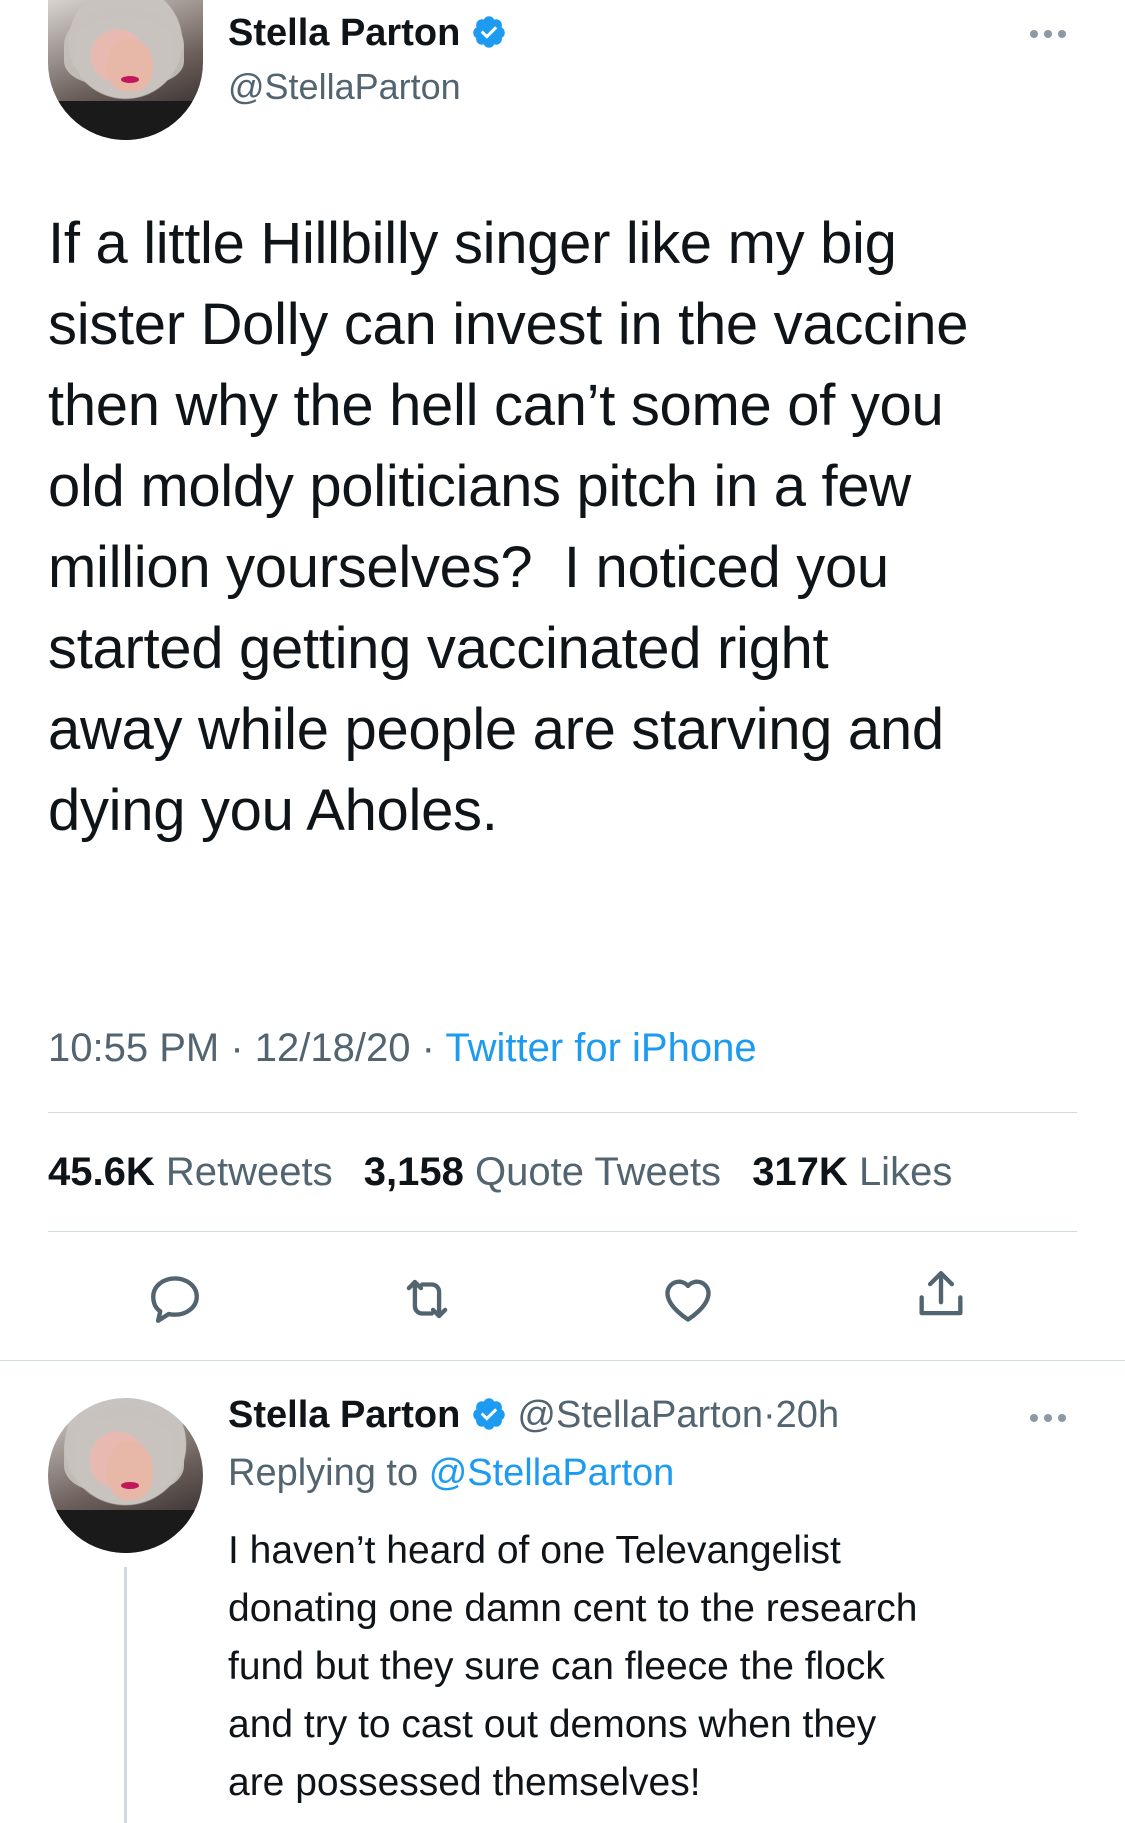  I want to click on thread-line, so click(125, 1695).